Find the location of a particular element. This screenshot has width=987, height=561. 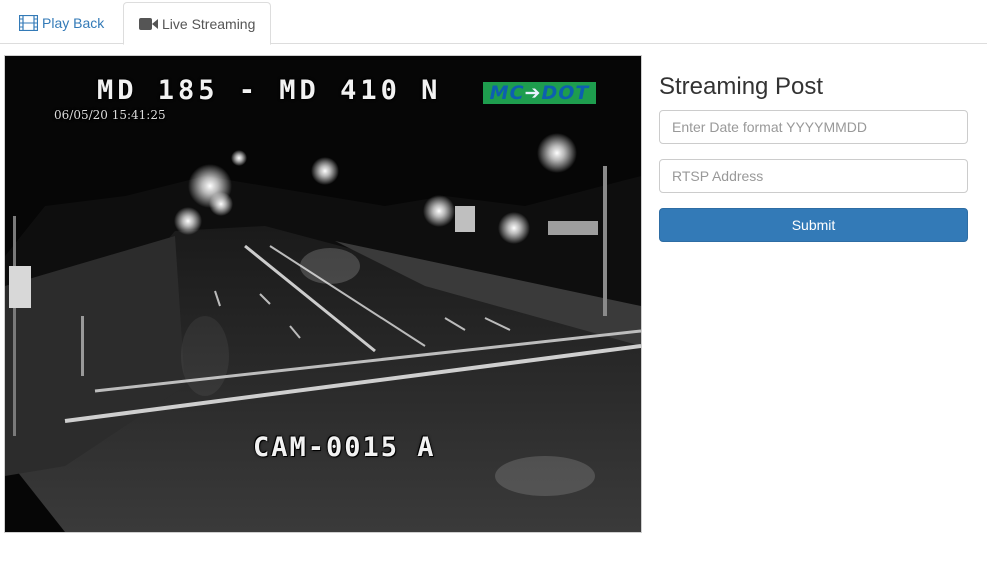

camera-timestamp-overlay: 06/05/20 15:41:25 is located at coordinates (110, 115).